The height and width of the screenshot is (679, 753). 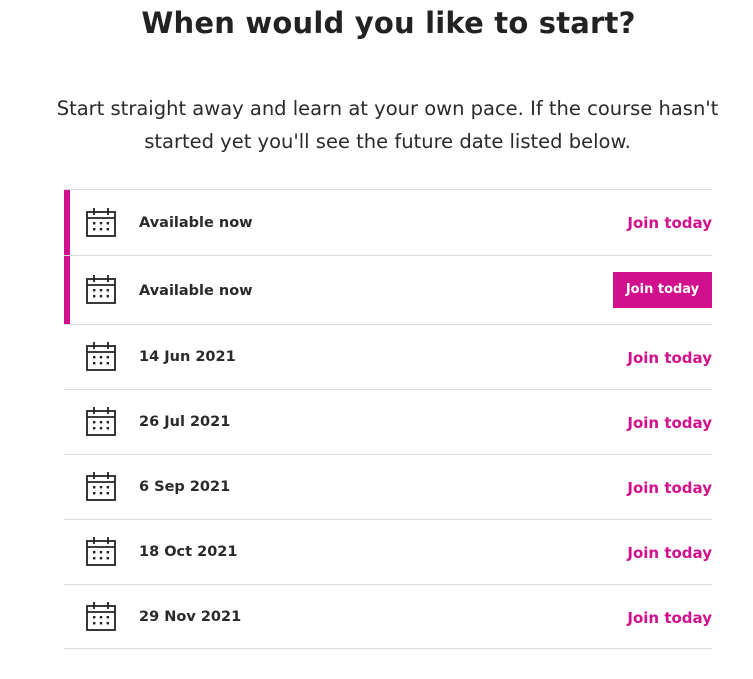 What do you see at coordinates (388, 551) in the screenshot?
I see `list-item: 18 Oct 2021 Join today` at bounding box center [388, 551].